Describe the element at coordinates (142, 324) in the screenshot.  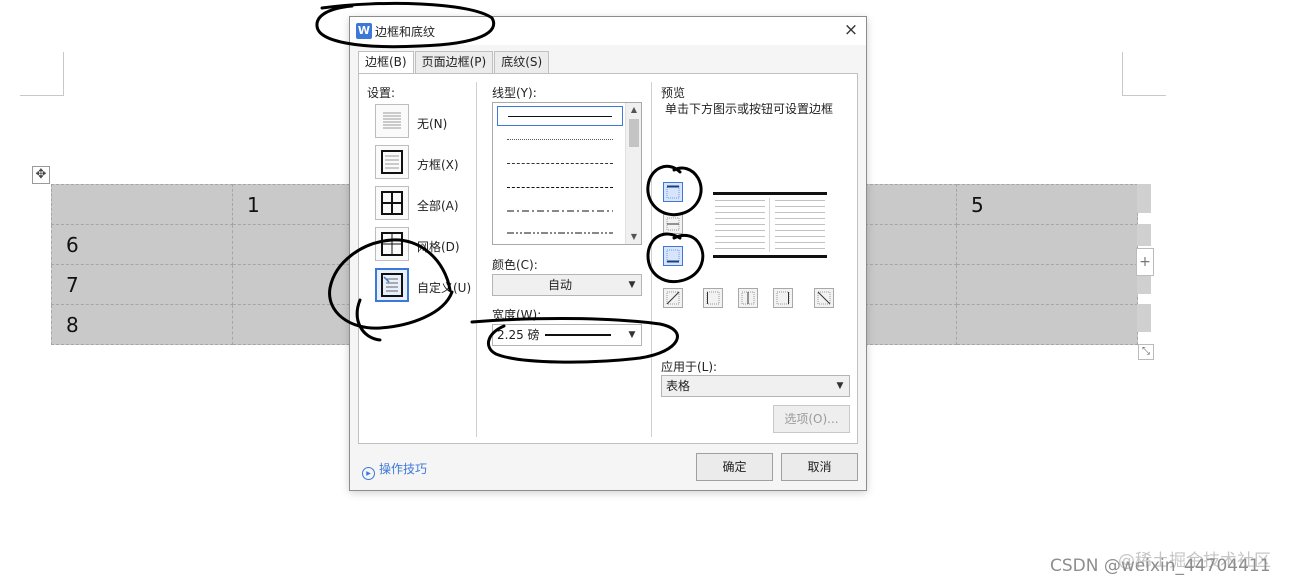
I see `table-cell: 8` at that location.